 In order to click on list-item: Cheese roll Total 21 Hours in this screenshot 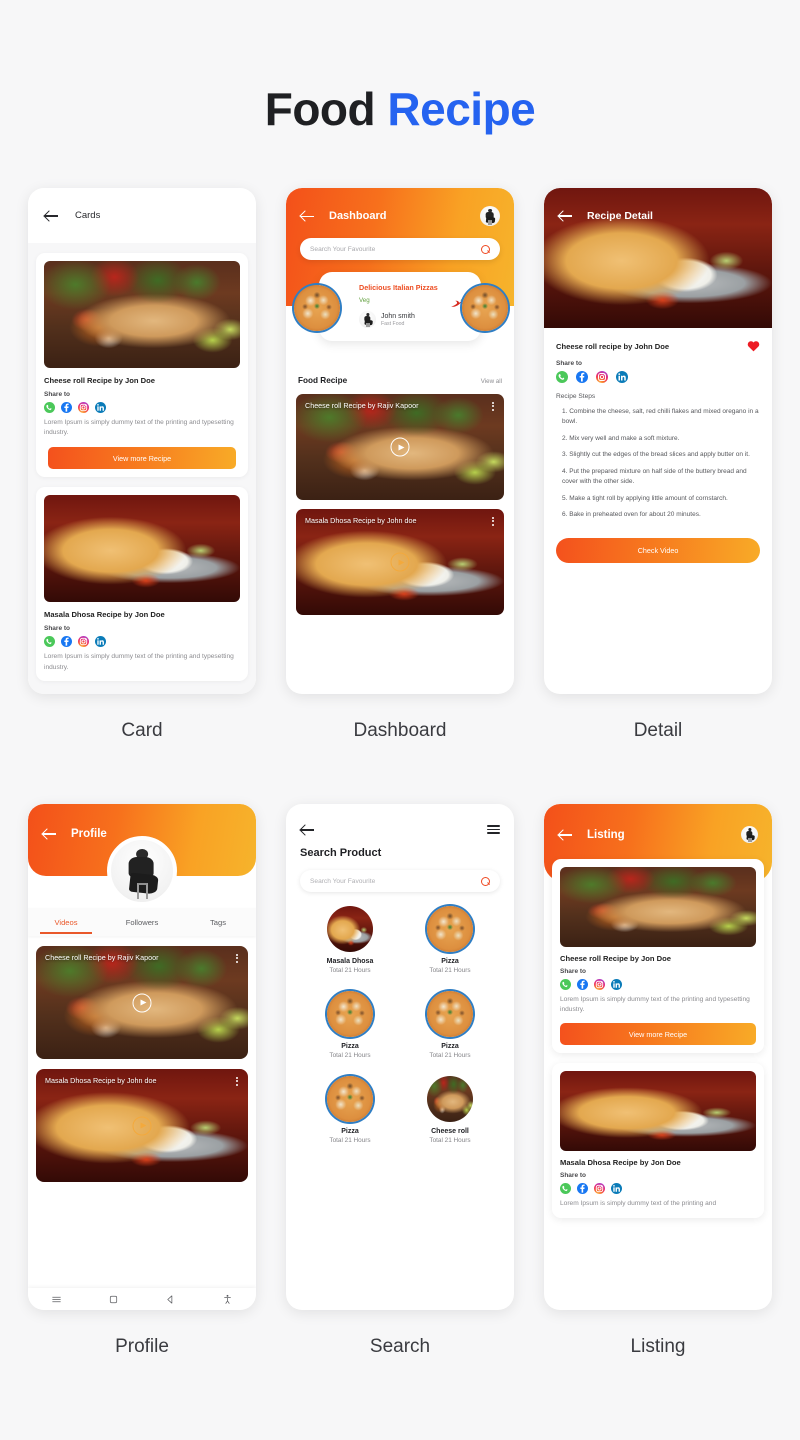, I will do `click(450, 1110)`.